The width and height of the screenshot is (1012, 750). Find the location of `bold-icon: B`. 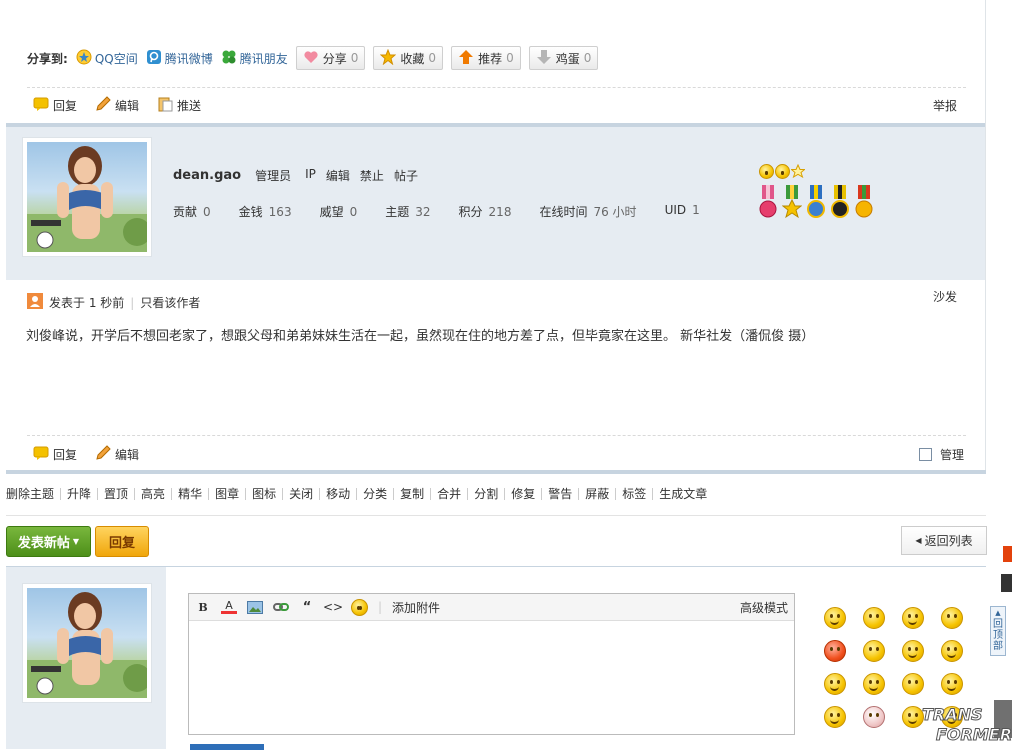

bold-icon: B is located at coordinates (203, 607).